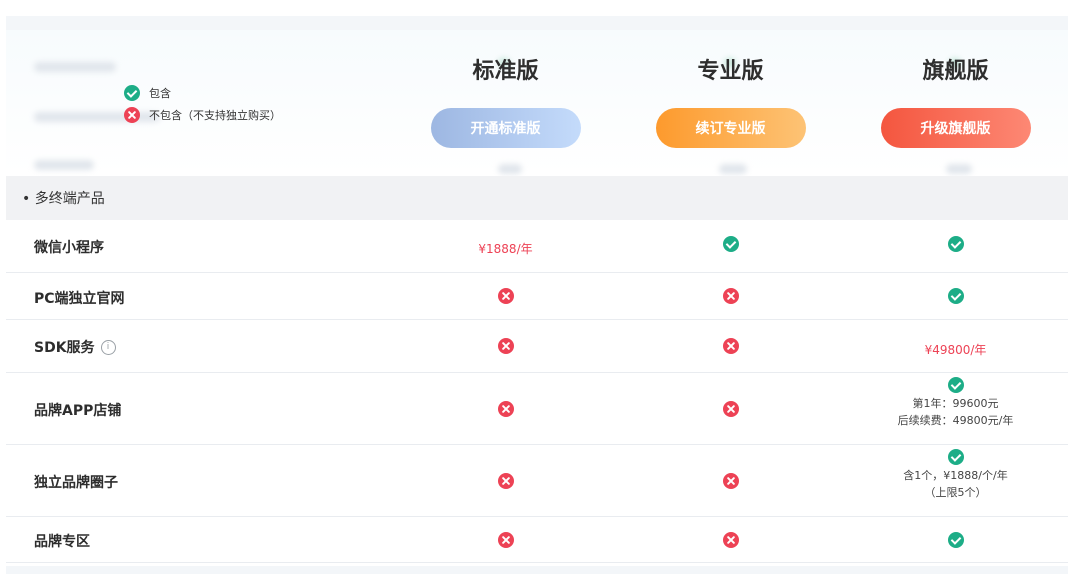 This screenshot has width=1080, height=574. What do you see at coordinates (730, 71) in the screenshot?
I see `plan-pro-name: 专业版` at bounding box center [730, 71].